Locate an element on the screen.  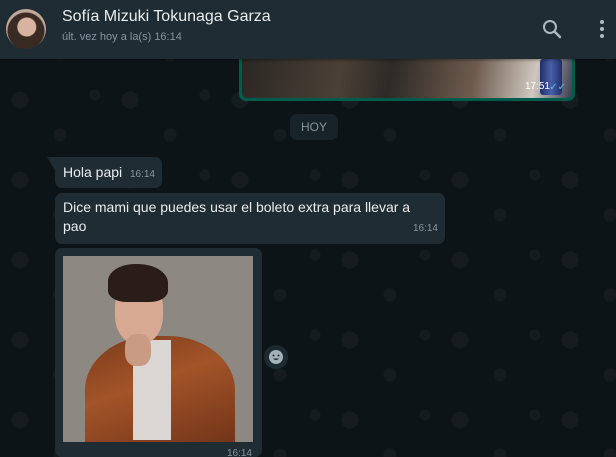
previous-image-message: 17:51 ✓✓ is located at coordinates (407, 79).